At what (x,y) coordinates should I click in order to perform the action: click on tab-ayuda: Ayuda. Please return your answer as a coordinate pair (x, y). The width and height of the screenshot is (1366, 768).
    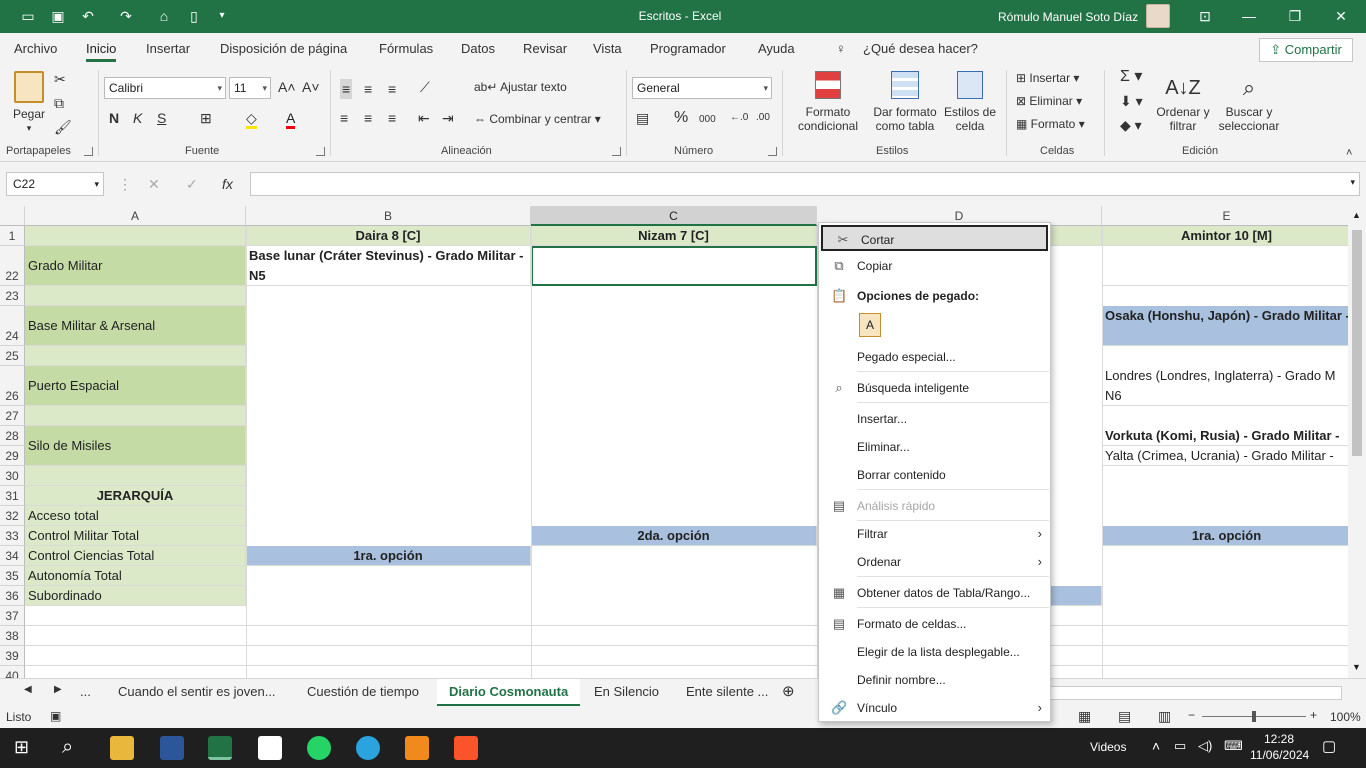
    Looking at the image, I should click on (776, 48).